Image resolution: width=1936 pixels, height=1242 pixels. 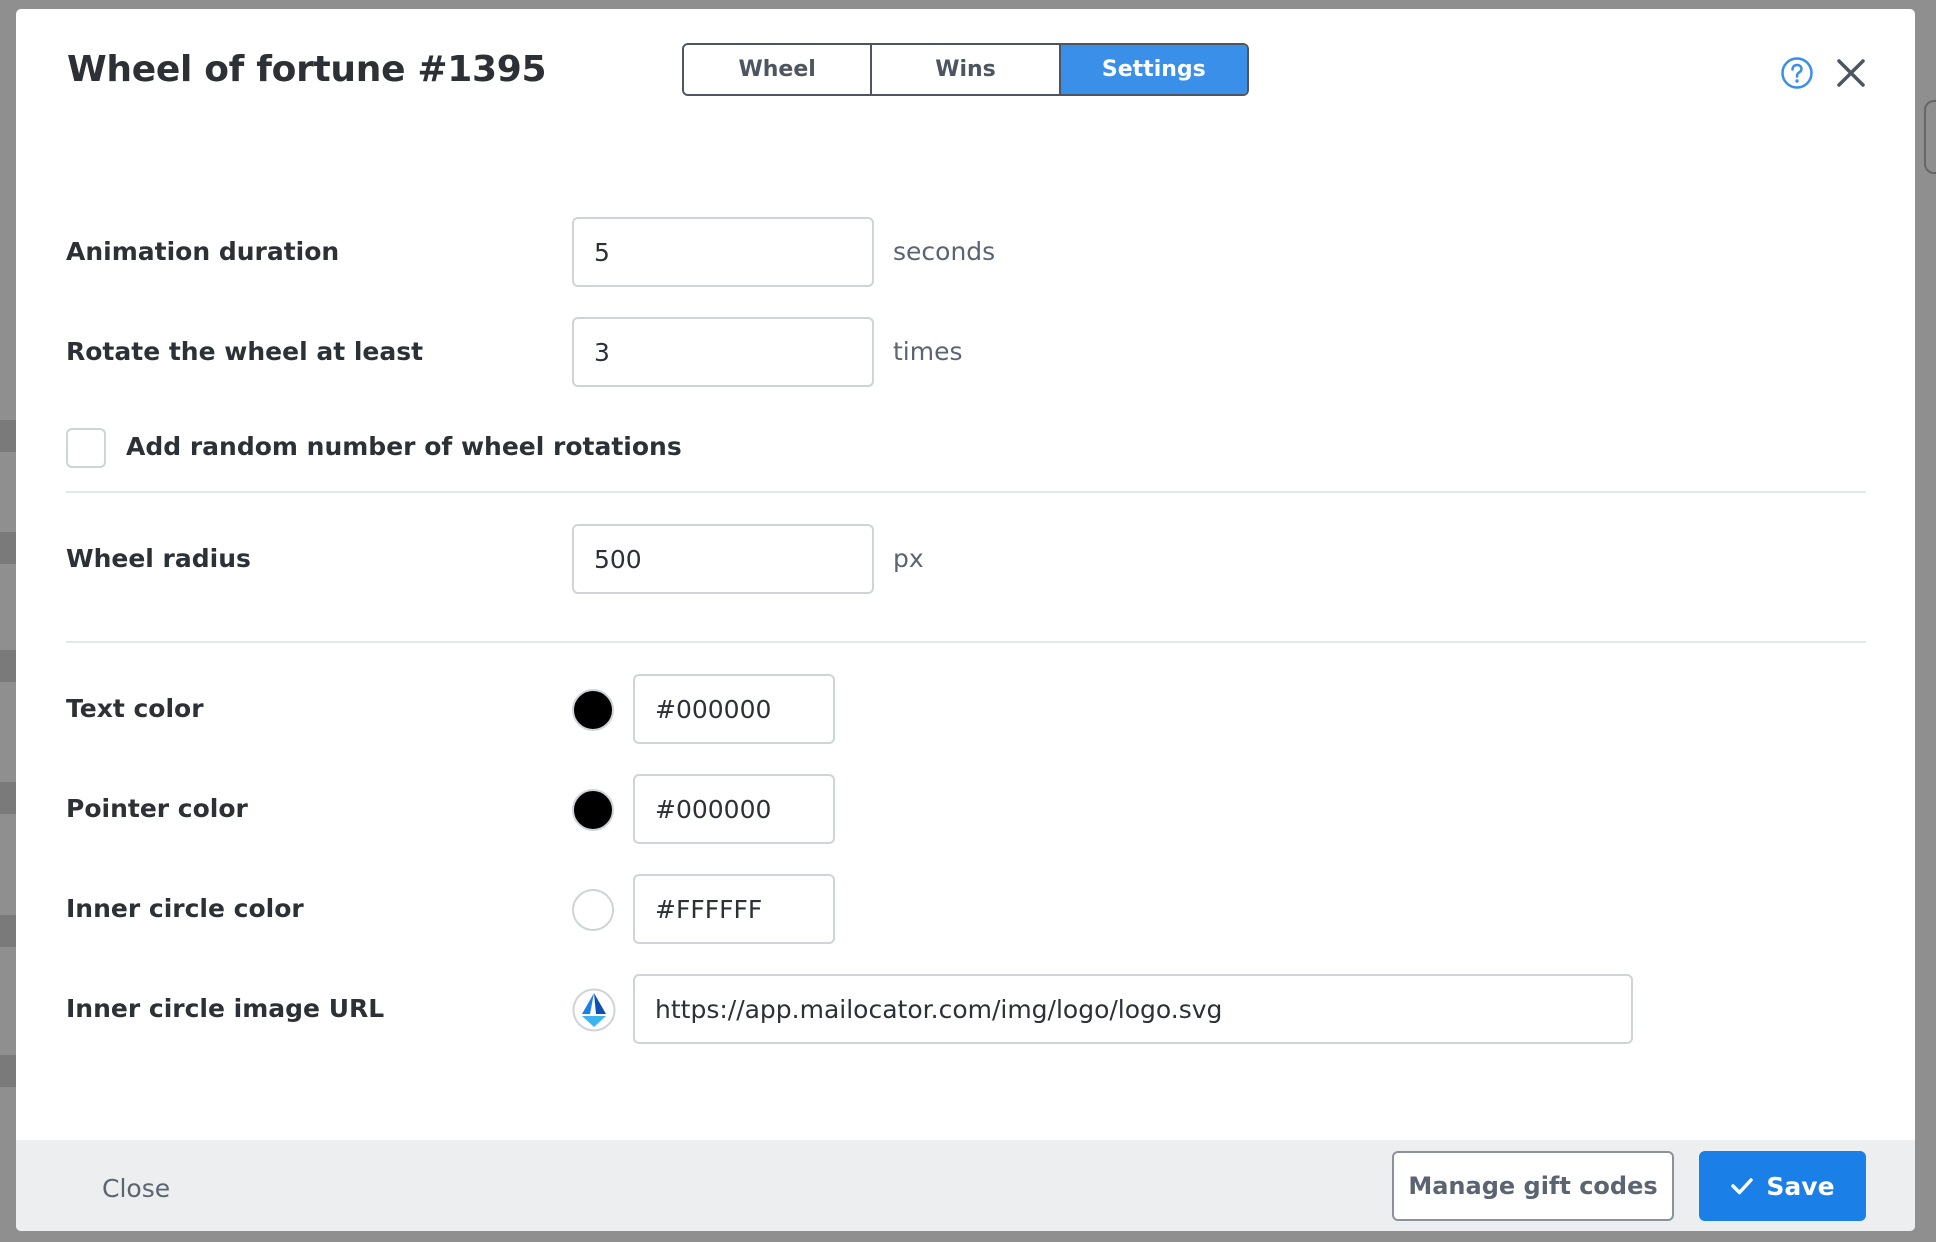 What do you see at coordinates (594, 1010) in the screenshot?
I see `mailocator-logo-icon` at bounding box center [594, 1010].